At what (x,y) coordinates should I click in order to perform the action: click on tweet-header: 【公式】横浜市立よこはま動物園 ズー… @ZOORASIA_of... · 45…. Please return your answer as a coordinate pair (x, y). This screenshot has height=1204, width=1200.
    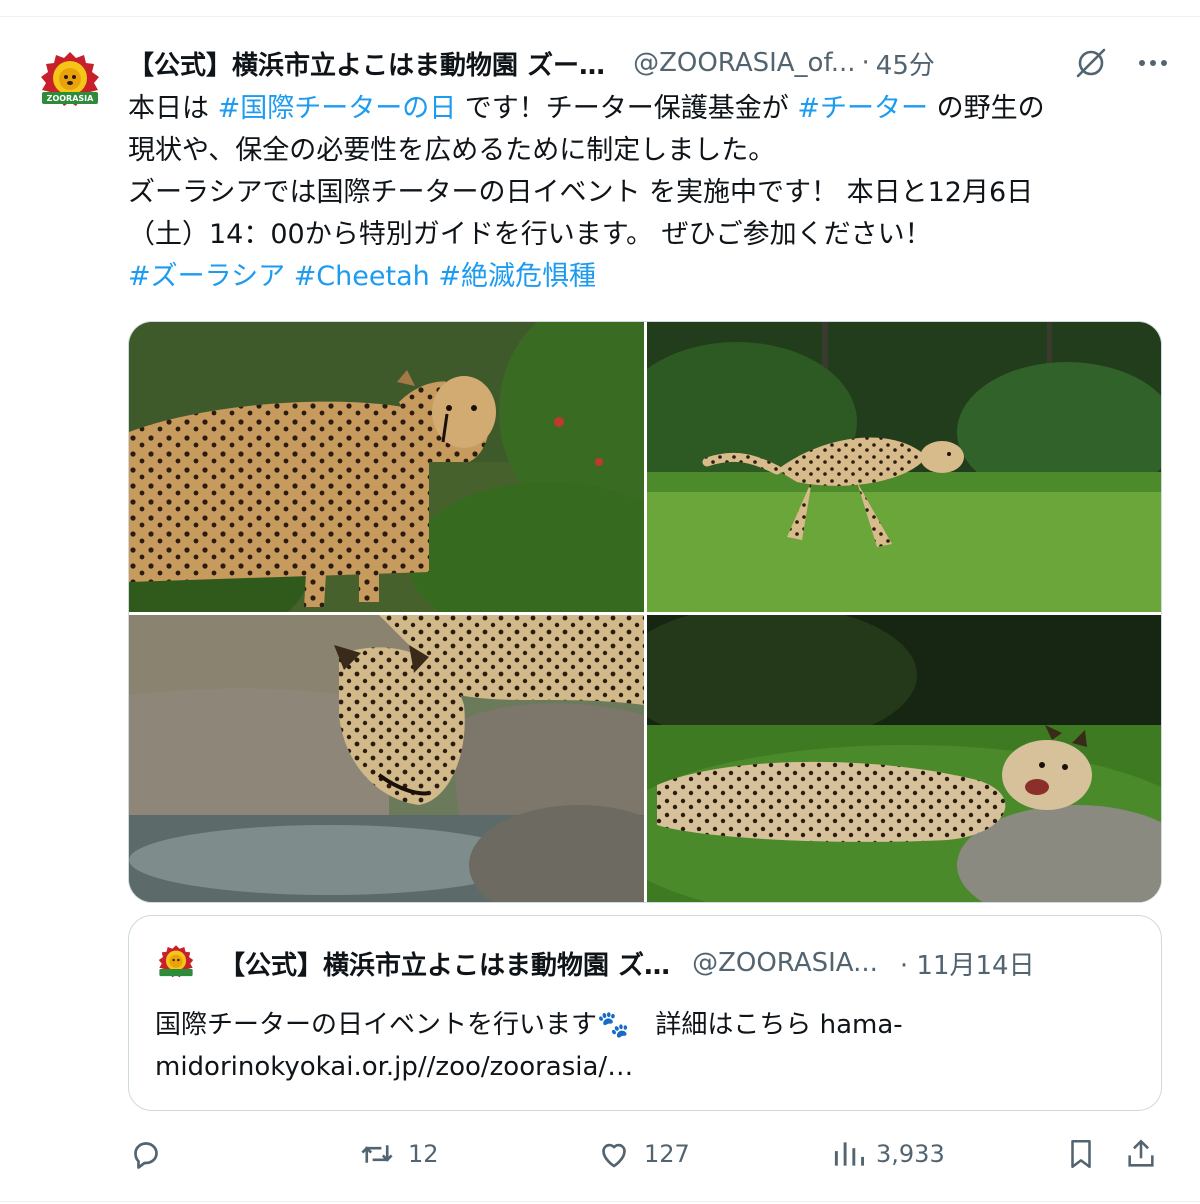
    Looking at the image, I should click on (653, 63).